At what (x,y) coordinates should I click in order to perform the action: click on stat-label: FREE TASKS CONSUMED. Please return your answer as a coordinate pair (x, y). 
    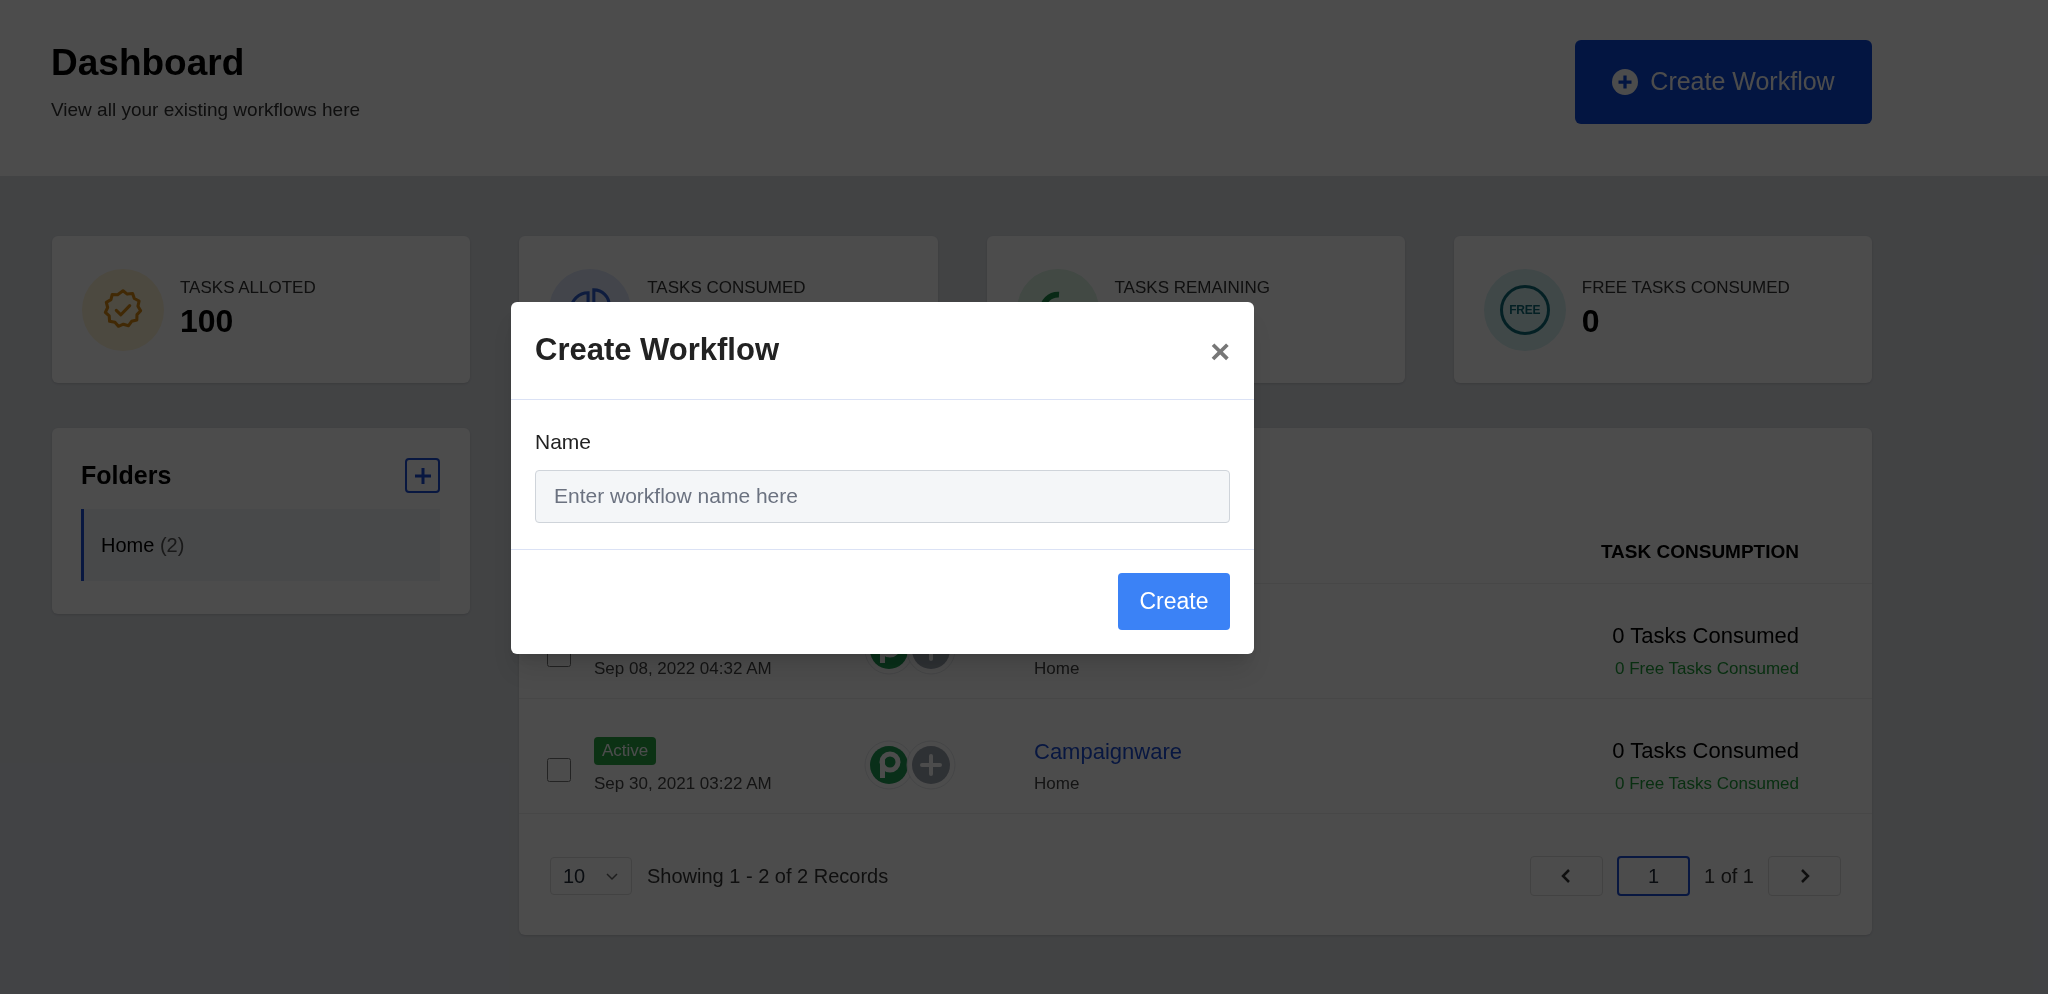
    Looking at the image, I should click on (1685, 288).